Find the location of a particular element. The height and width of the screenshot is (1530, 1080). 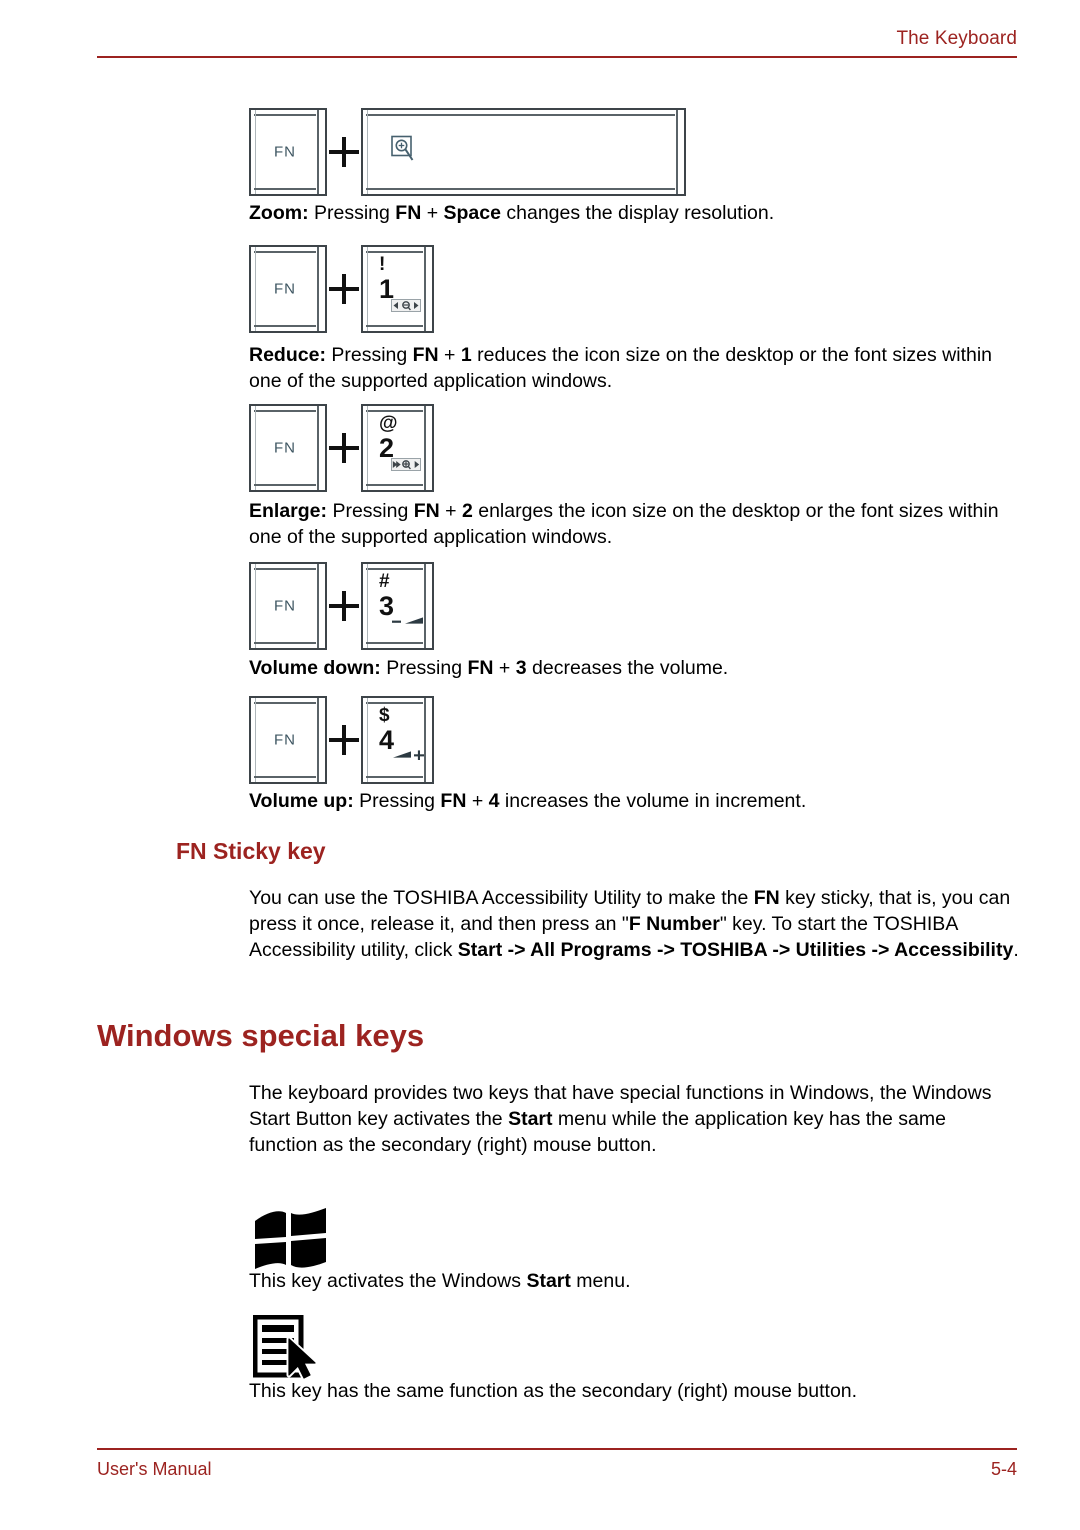

start-caption-a: This key activates the Windows is located at coordinates (388, 1281).